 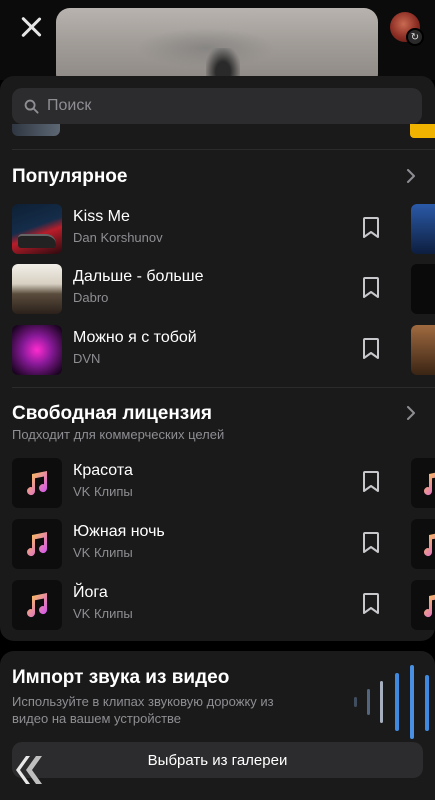 What do you see at coordinates (217, 483) in the screenshot?
I see `track-row: Красота VK Клипы` at bounding box center [217, 483].